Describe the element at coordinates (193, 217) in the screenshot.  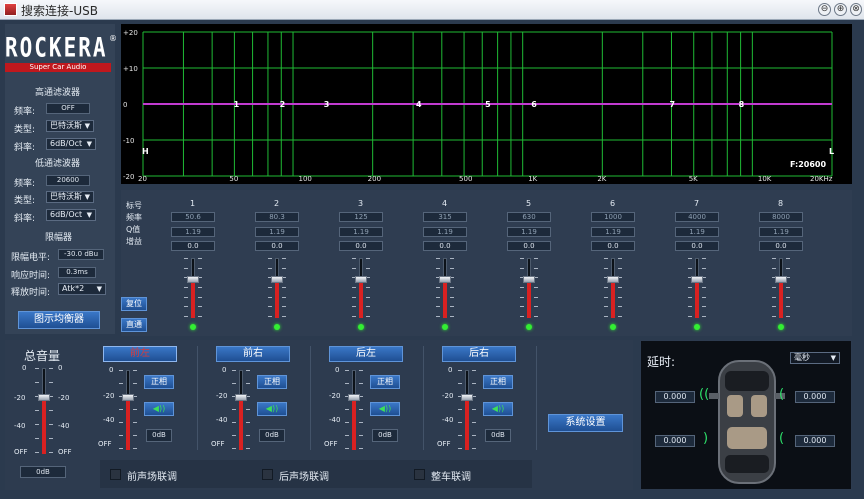
I see `band-freq-field: 50.6` at that location.